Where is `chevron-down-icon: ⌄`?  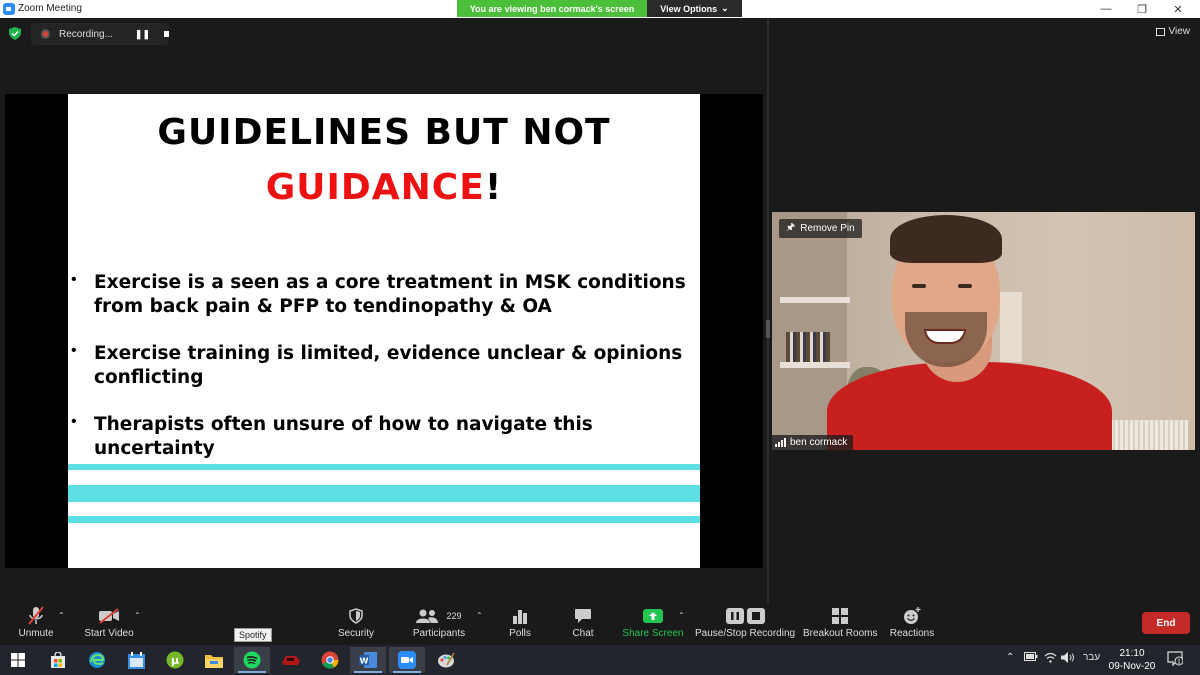 chevron-down-icon: ⌄ is located at coordinates (725, 8).